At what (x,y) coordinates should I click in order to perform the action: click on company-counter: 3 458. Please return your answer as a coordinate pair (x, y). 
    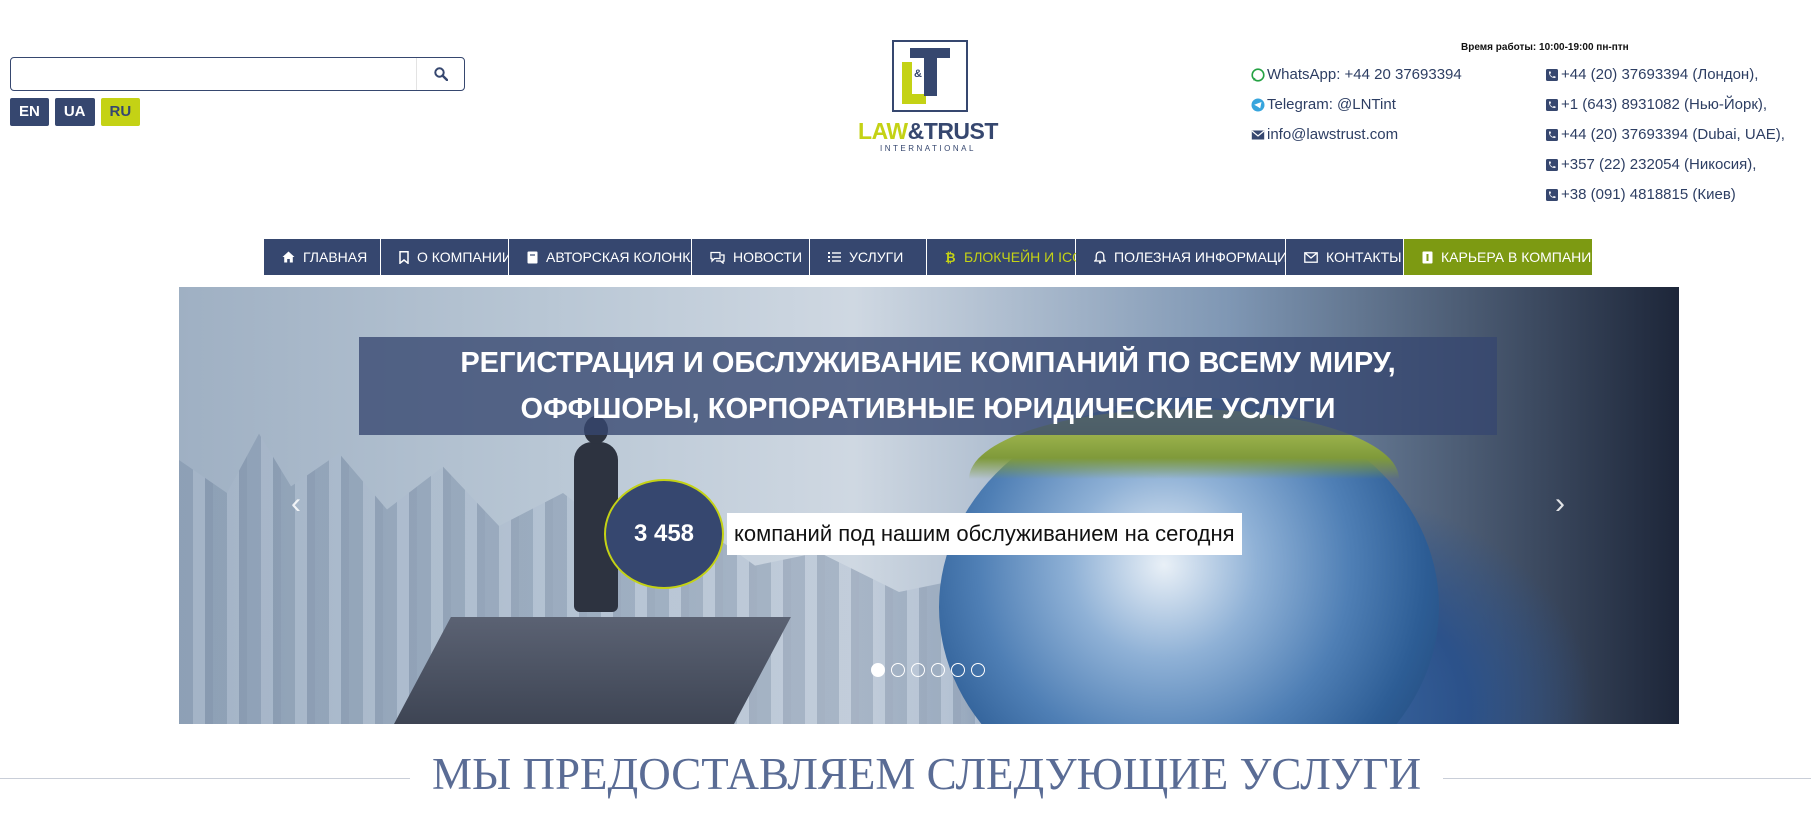
    Looking at the image, I should click on (664, 534).